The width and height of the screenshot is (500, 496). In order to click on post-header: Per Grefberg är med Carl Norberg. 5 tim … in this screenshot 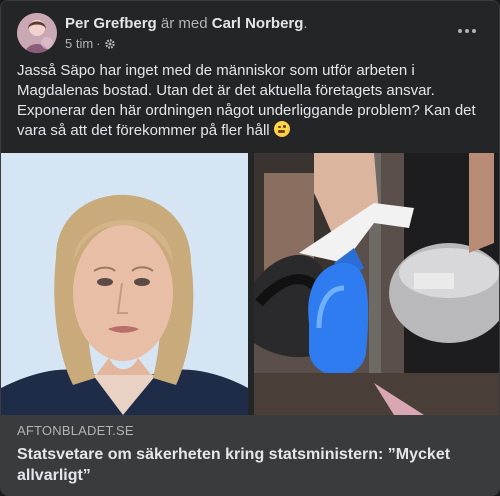, I will do `click(250, 34)`.